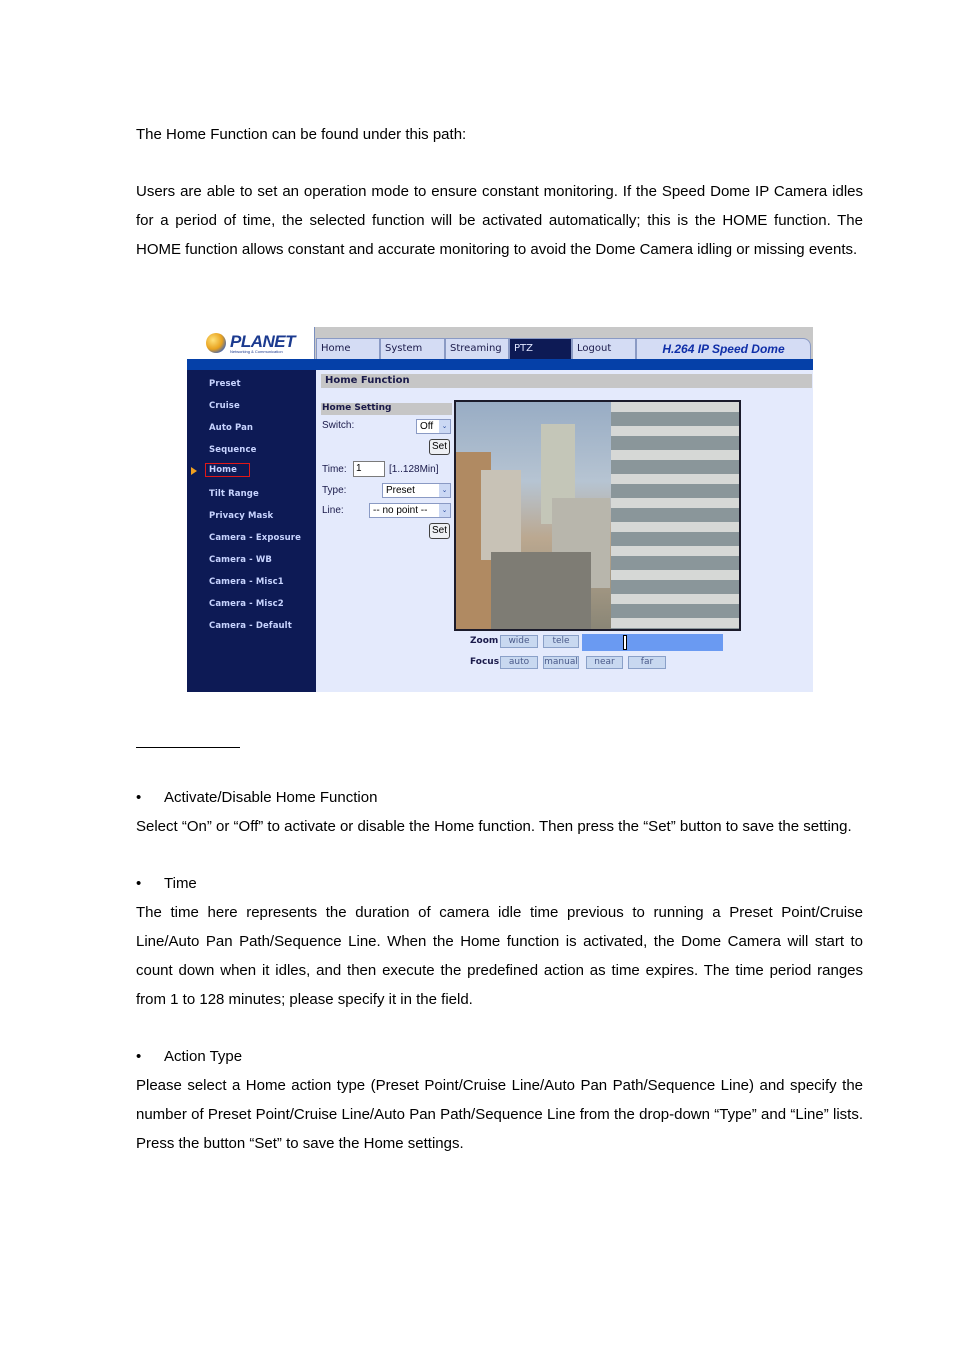  What do you see at coordinates (240, 560) in the screenshot?
I see `sidebar-item-camera-wb: Camera - WB` at bounding box center [240, 560].